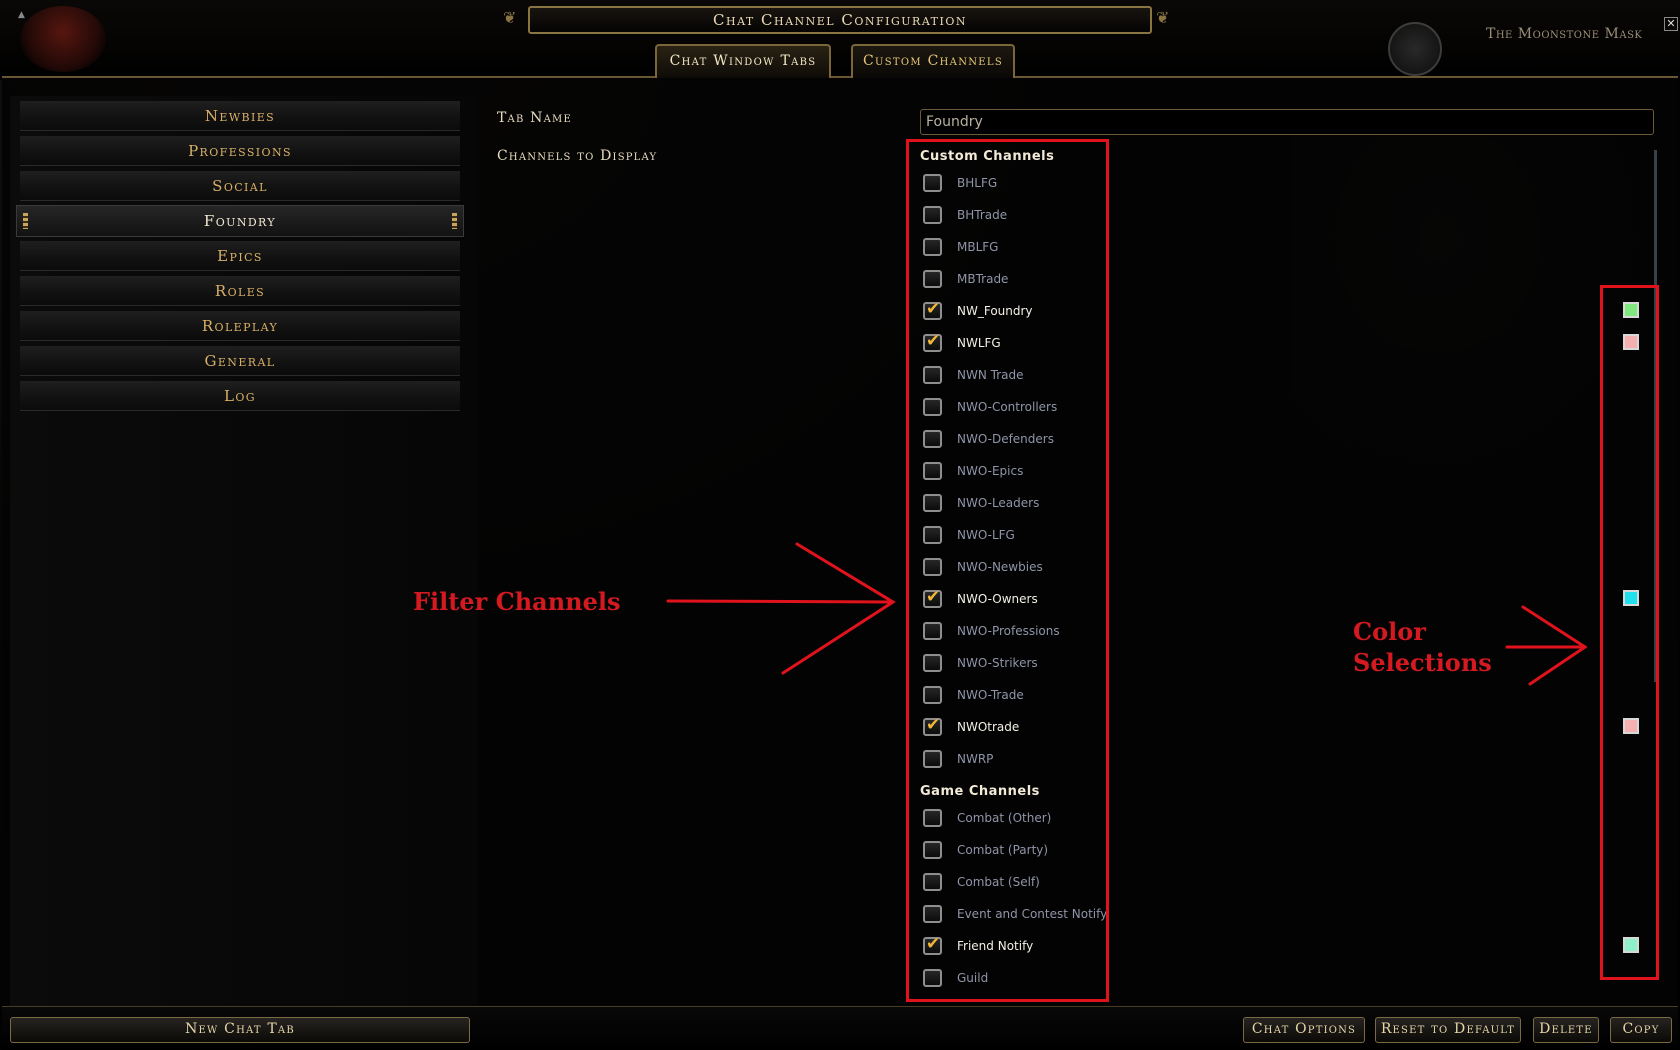 The image size is (1680, 1050). I want to click on selection-pip-left-icon, so click(25, 221).